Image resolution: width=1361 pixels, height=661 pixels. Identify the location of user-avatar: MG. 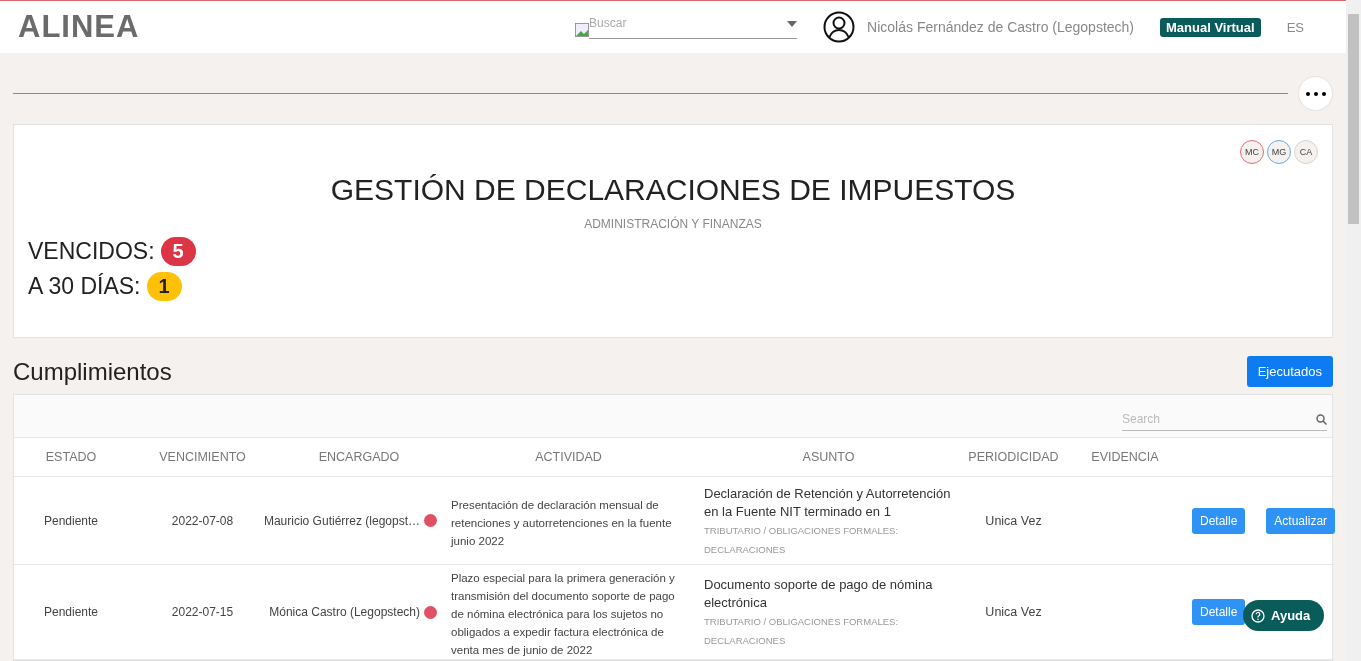
(1279, 152).